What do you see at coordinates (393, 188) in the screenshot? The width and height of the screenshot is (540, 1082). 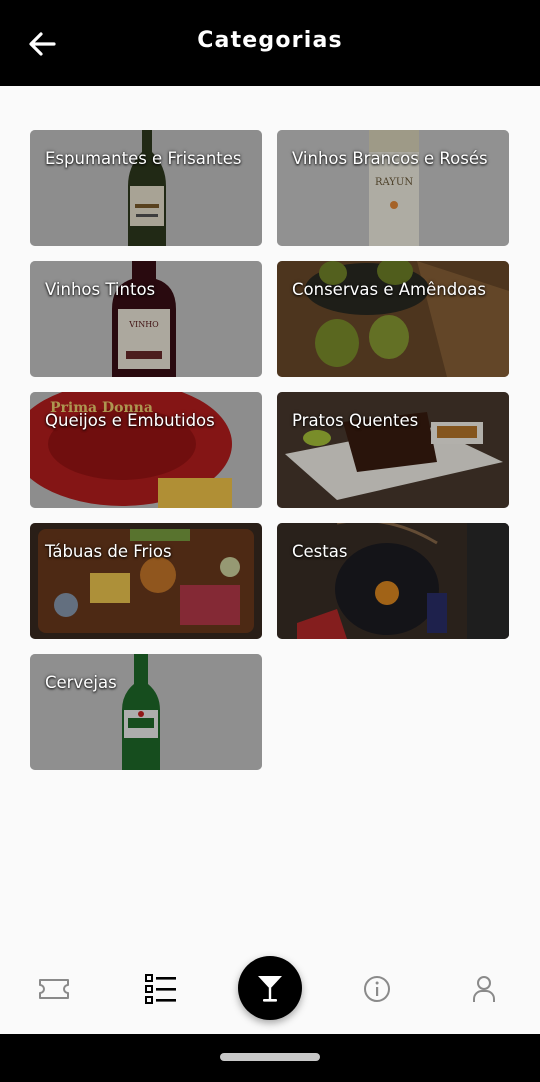 I see `category-card-vinhos-brancos: RAYUN Vinhos Brancos e Rosés` at bounding box center [393, 188].